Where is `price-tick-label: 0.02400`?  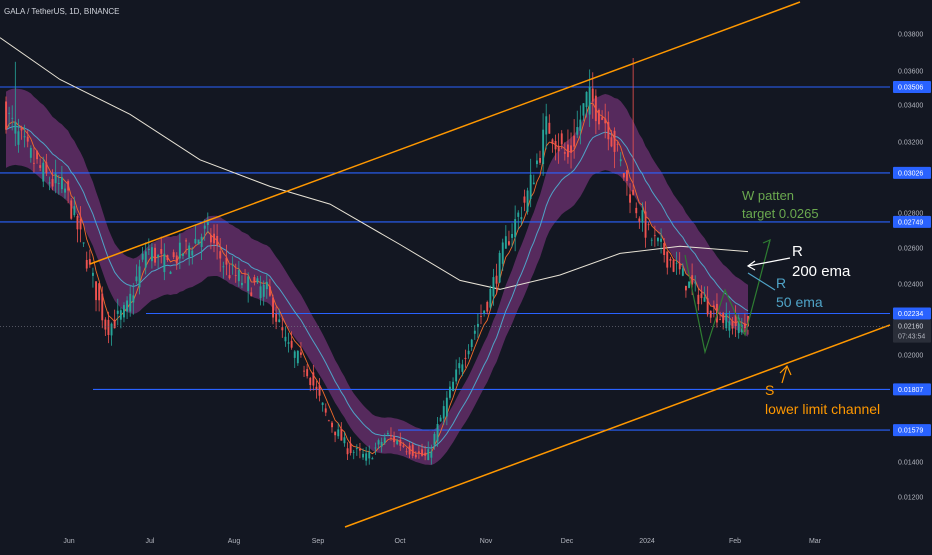
price-tick-label: 0.02400 is located at coordinates (910, 285).